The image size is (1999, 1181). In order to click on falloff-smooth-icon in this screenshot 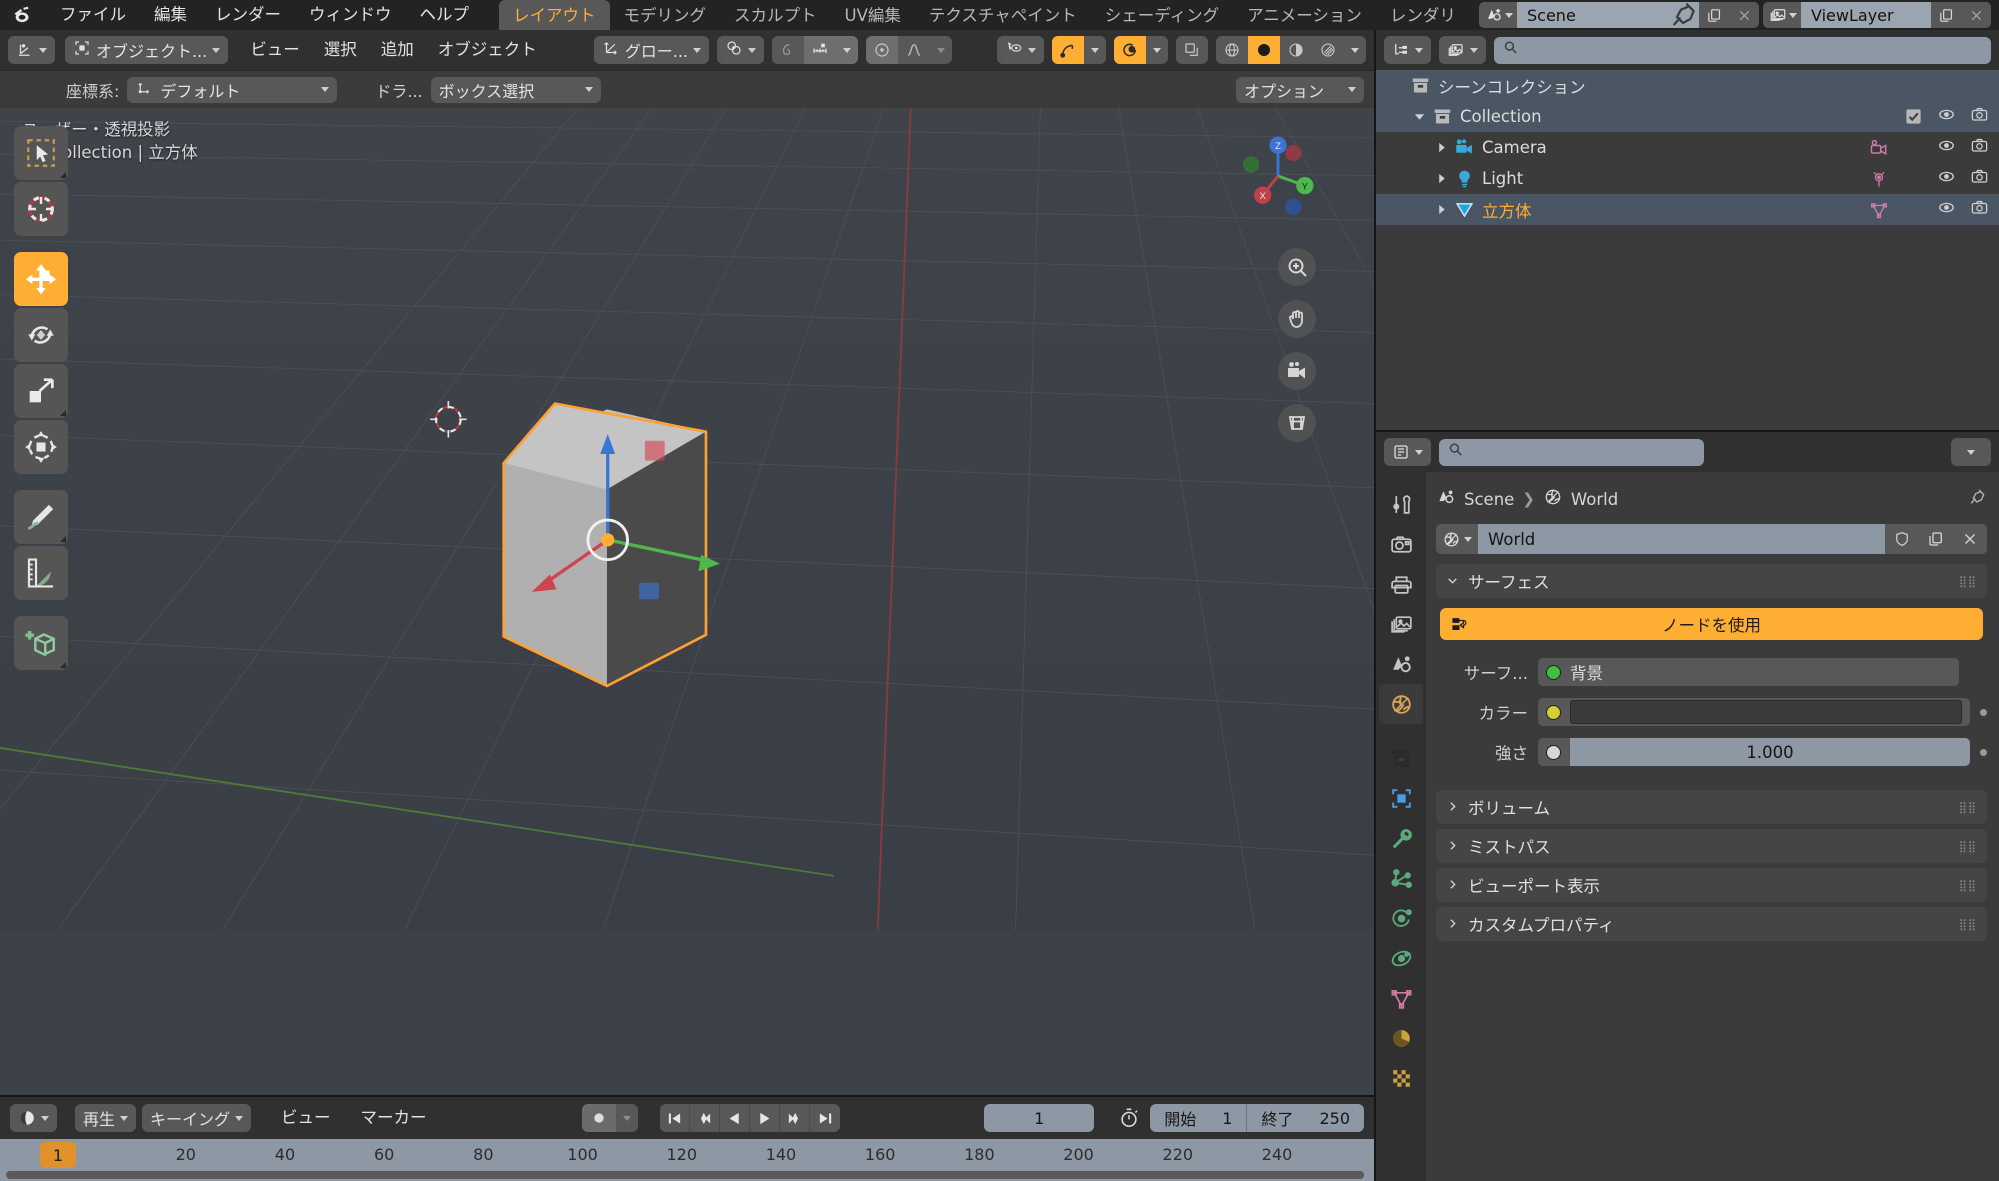, I will do `click(914, 50)`.